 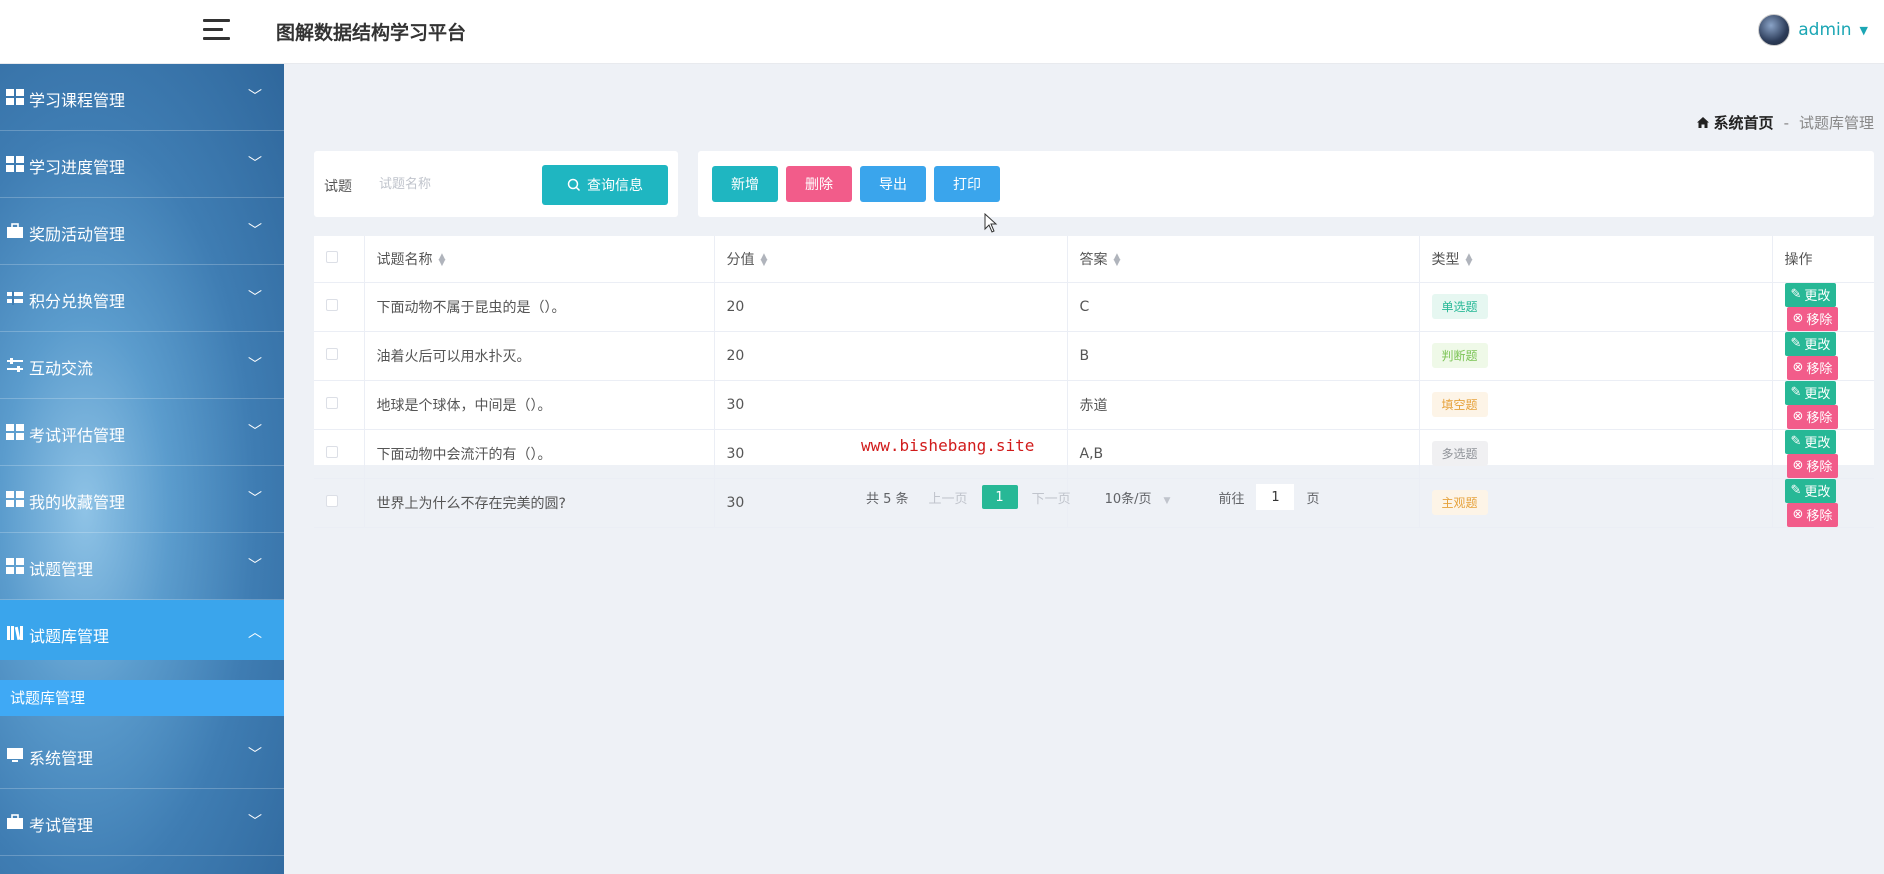 I want to click on avatar, so click(x=1774, y=30).